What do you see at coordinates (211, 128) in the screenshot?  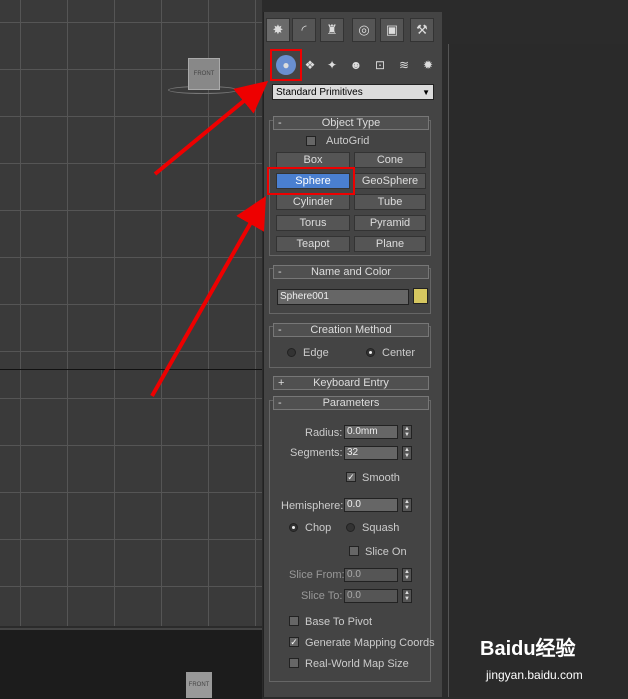 I see `arrow-to-geometry-icon` at bounding box center [211, 128].